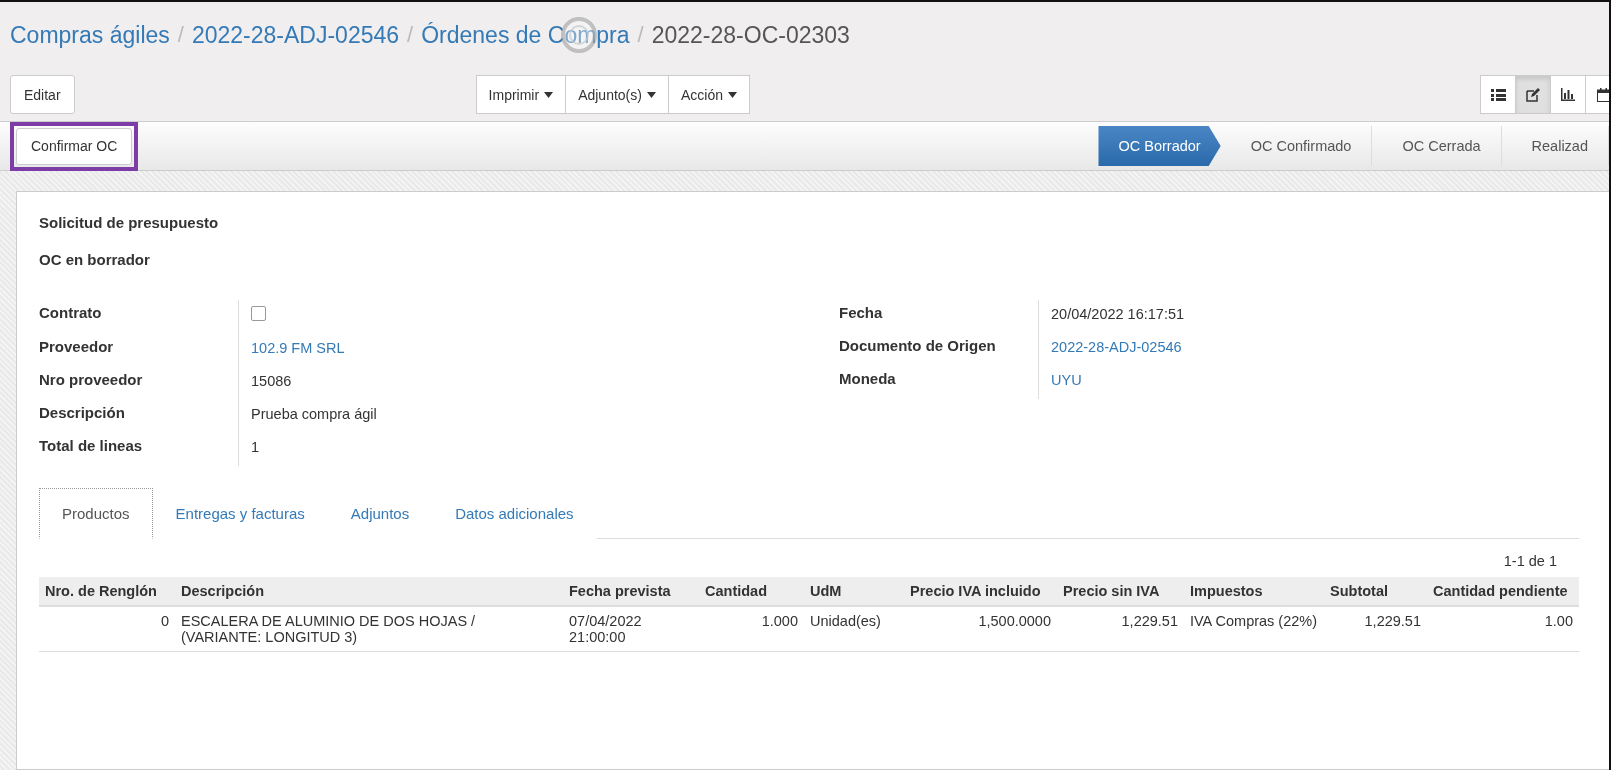 This screenshot has height=770, width=1617. I want to click on table-cell: 1.00, so click(1503, 629).